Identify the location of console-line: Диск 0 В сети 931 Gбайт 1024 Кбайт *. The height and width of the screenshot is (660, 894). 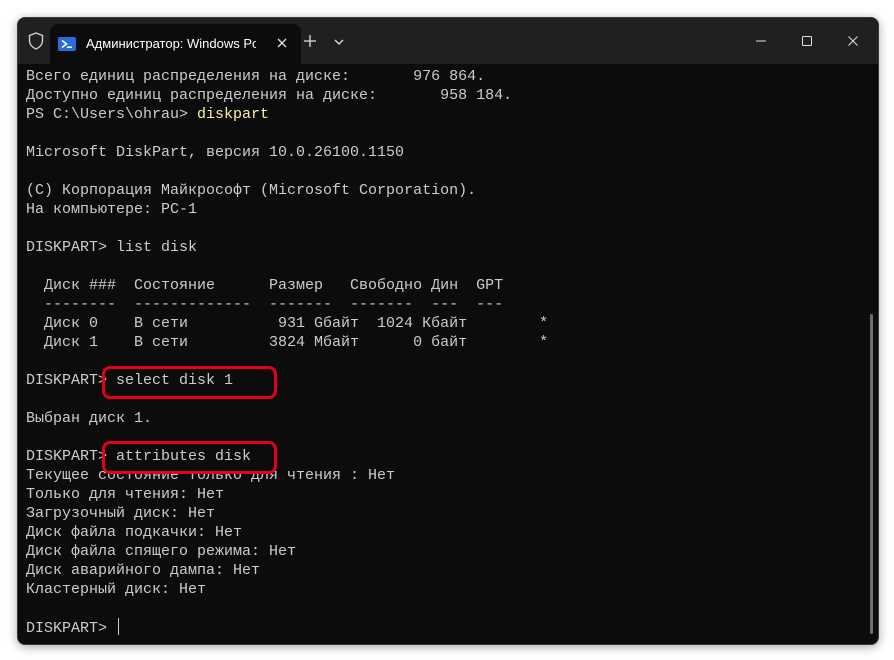
(436, 323).